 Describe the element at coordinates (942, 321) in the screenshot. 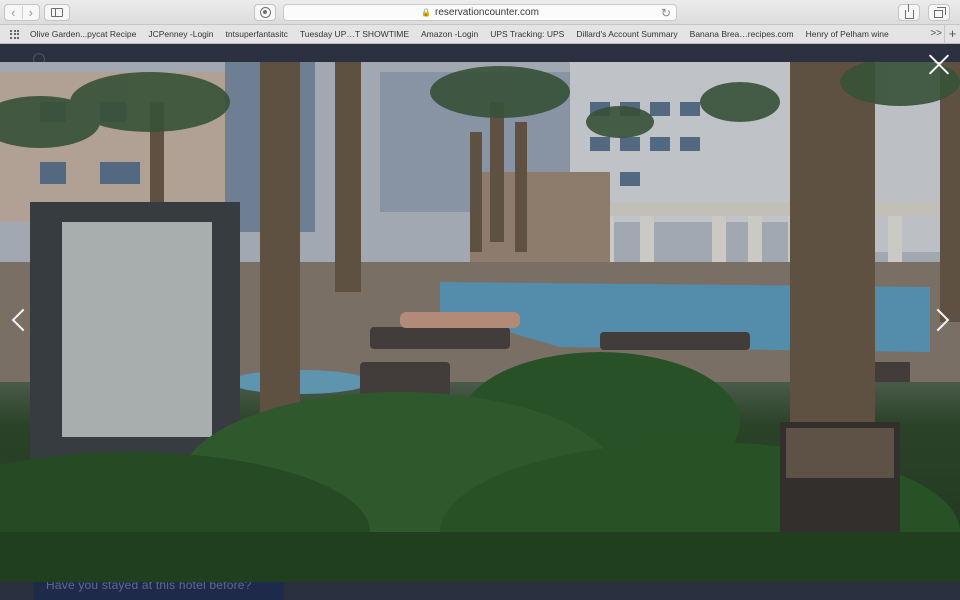

I see `chevron-right-icon` at that location.